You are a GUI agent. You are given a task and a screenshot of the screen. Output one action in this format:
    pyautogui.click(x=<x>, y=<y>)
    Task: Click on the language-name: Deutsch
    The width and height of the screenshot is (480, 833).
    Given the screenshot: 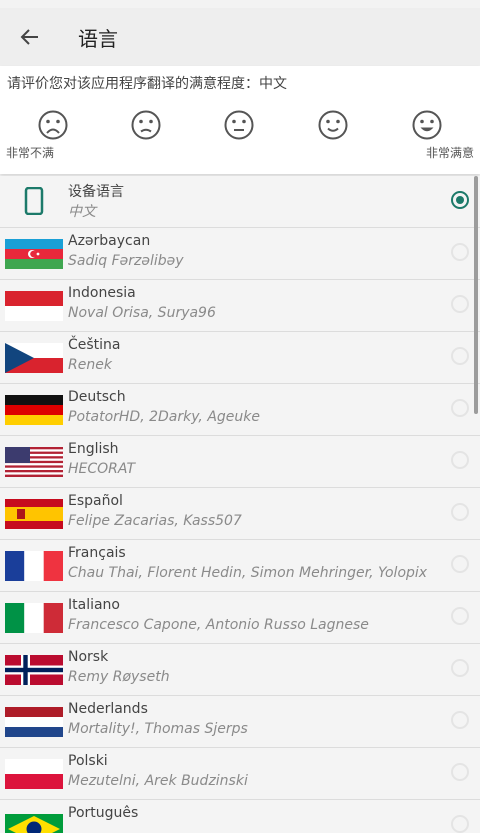 What is the action you would take?
    pyautogui.click(x=97, y=397)
    